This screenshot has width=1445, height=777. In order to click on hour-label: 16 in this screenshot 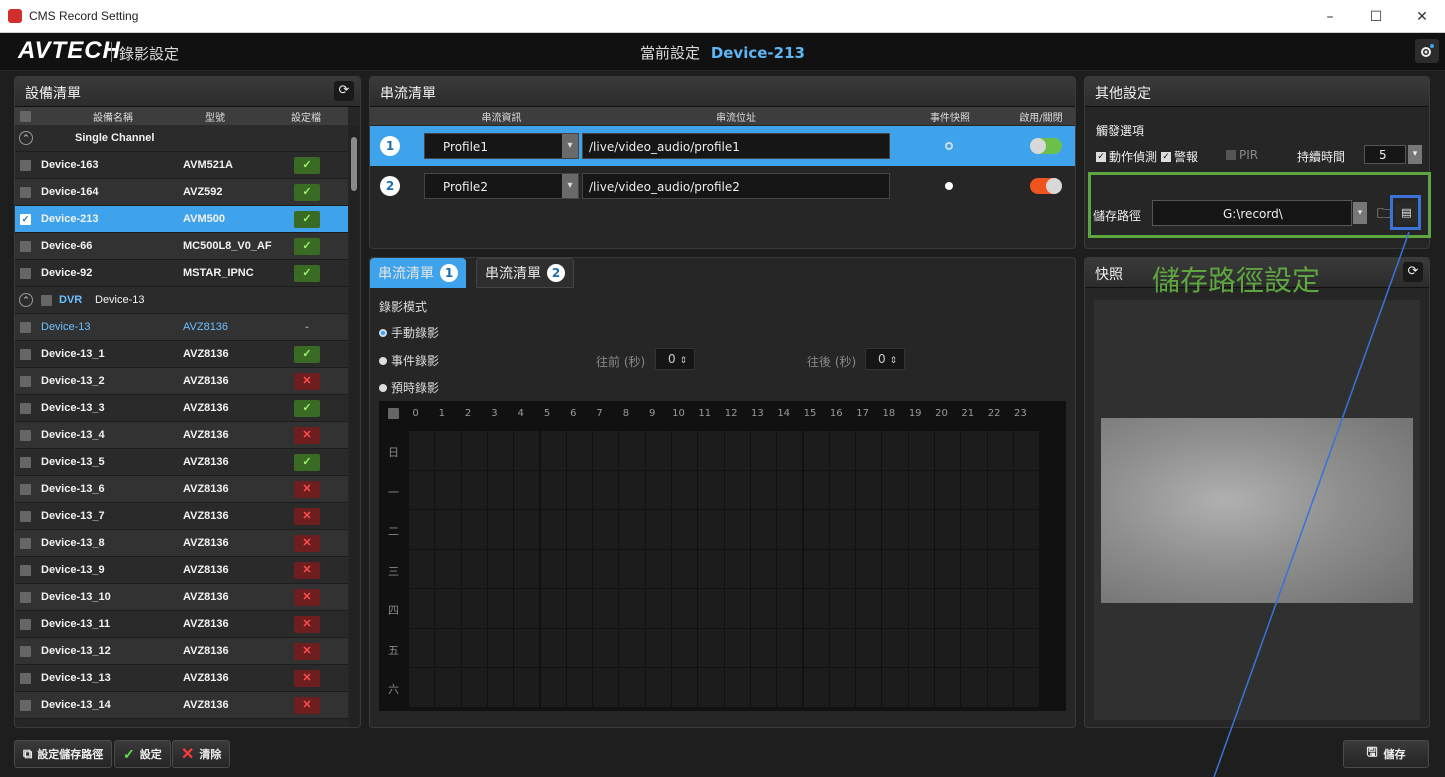, I will do `click(836, 413)`.